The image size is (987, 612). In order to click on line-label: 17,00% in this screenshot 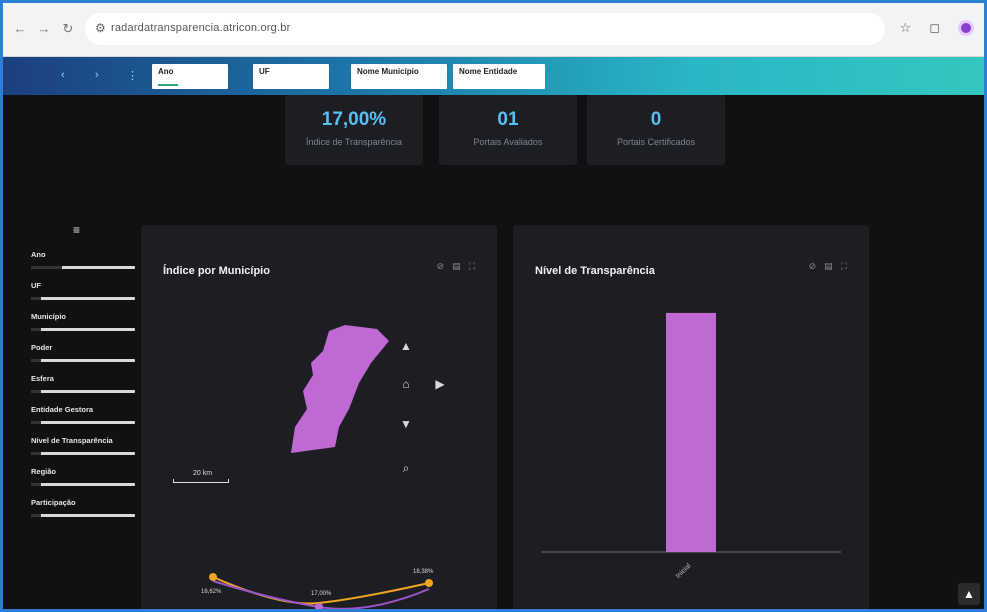, I will do `click(321, 594)`.